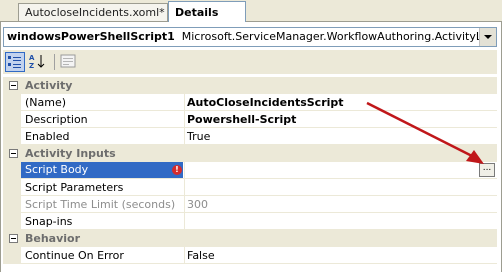 The width and height of the screenshot is (502, 272). Describe the element at coordinates (197, 204) in the screenshot. I see `property-value: 300` at that location.